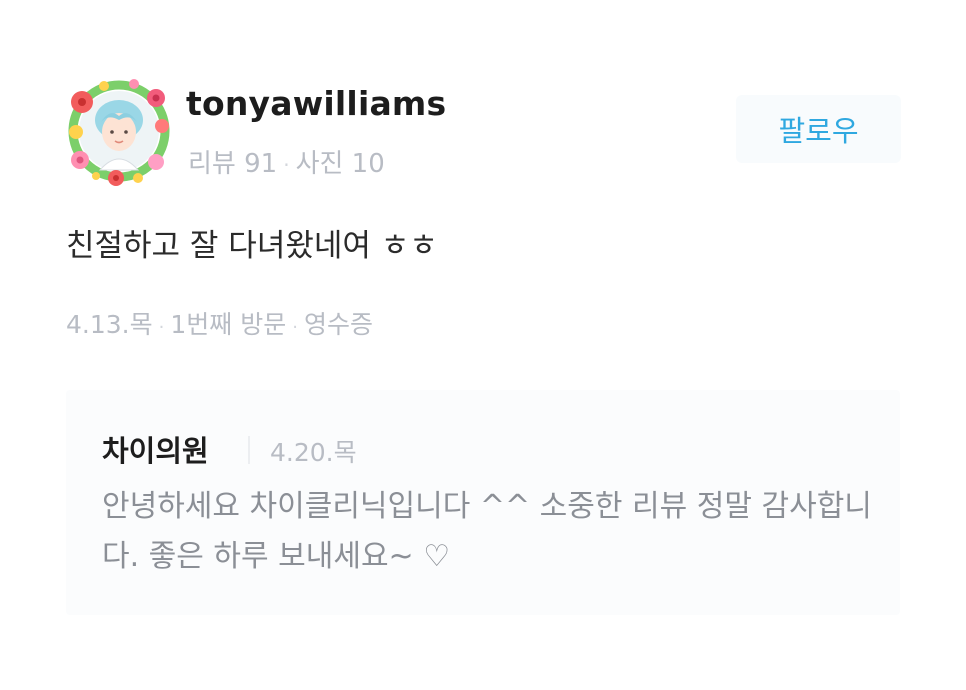  I want to click on avatar, so click(119, 131).